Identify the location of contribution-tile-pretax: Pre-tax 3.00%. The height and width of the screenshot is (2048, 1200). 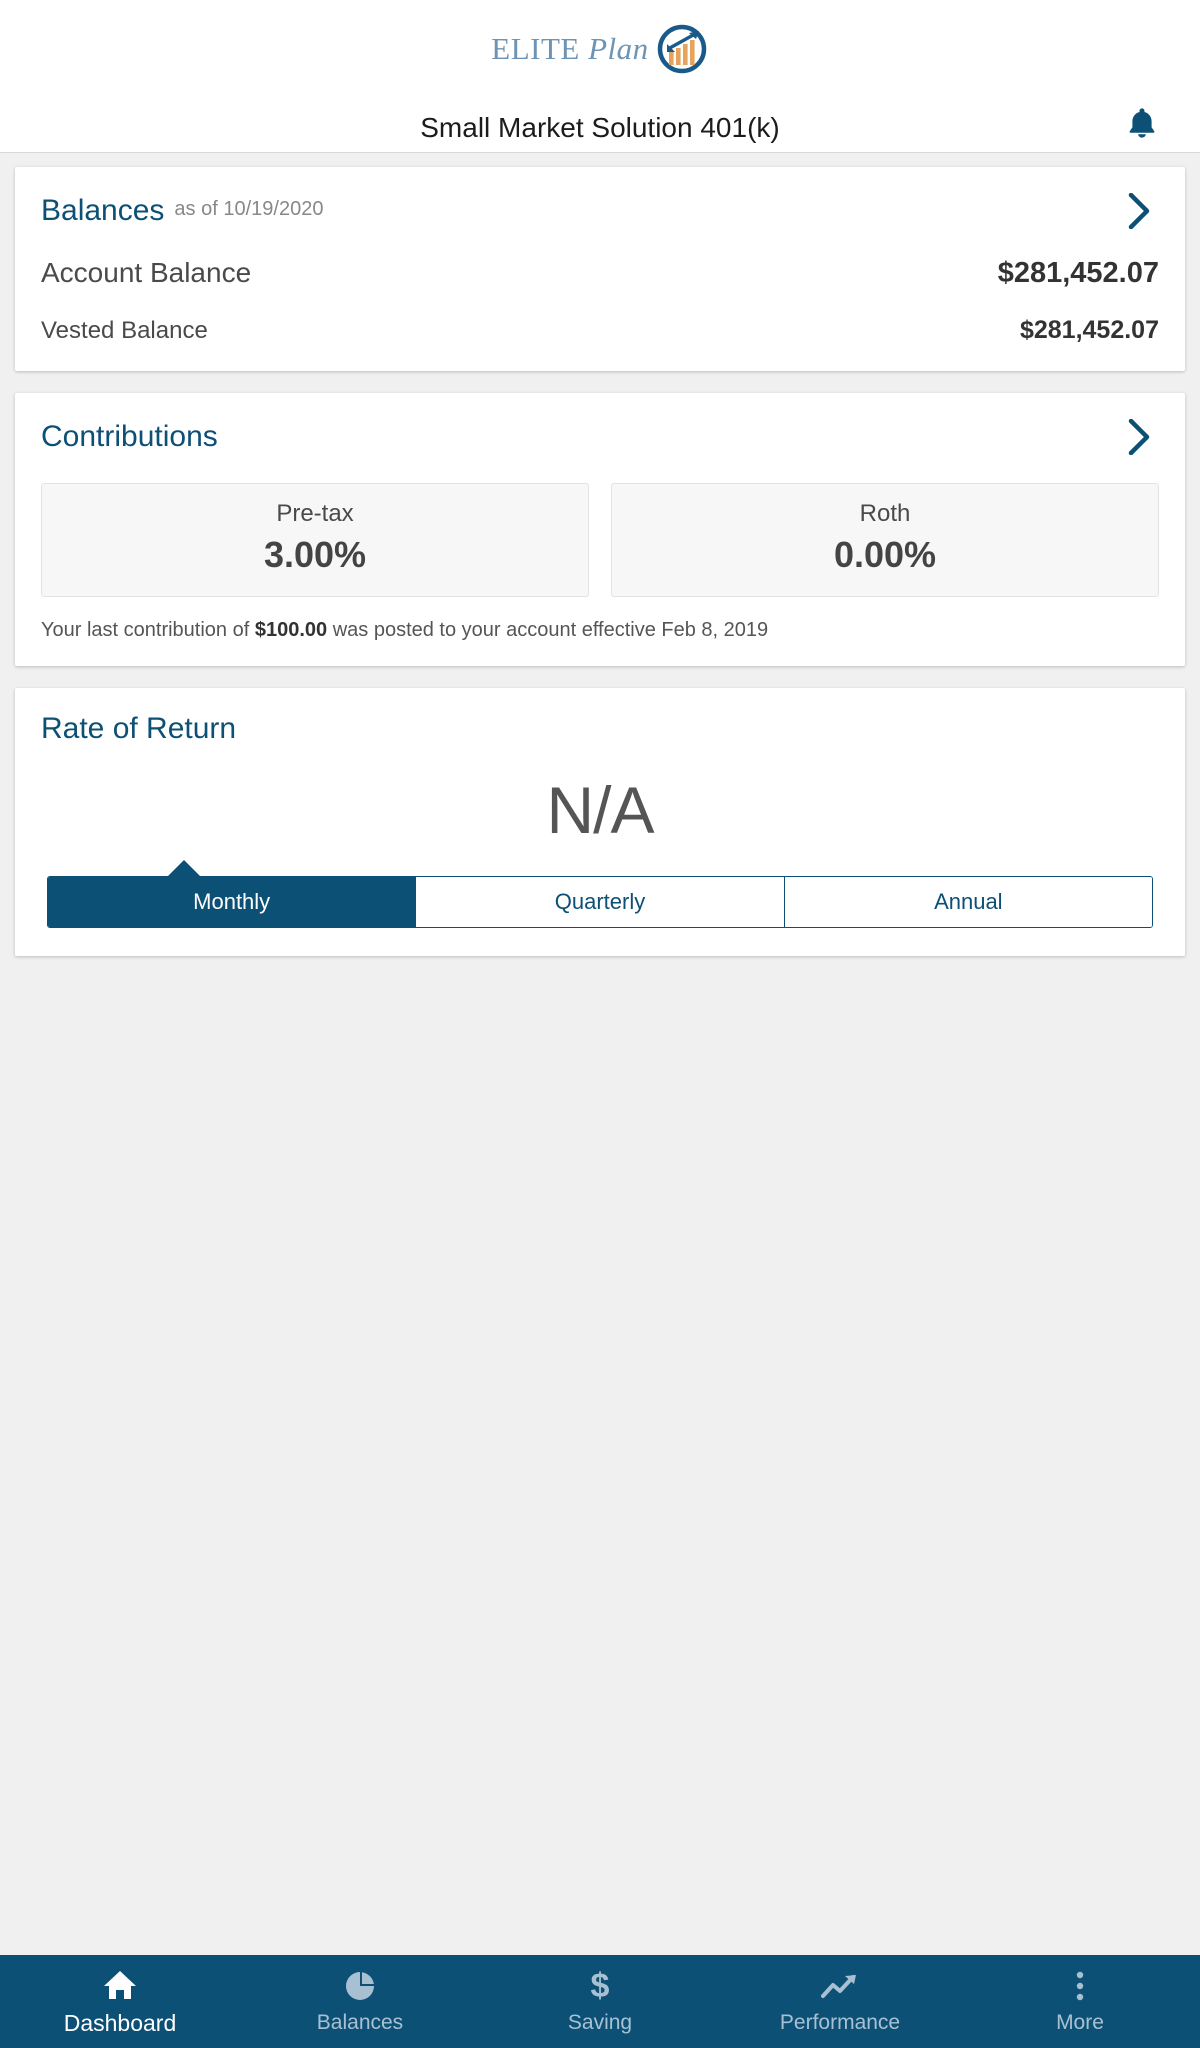
(315, 540).